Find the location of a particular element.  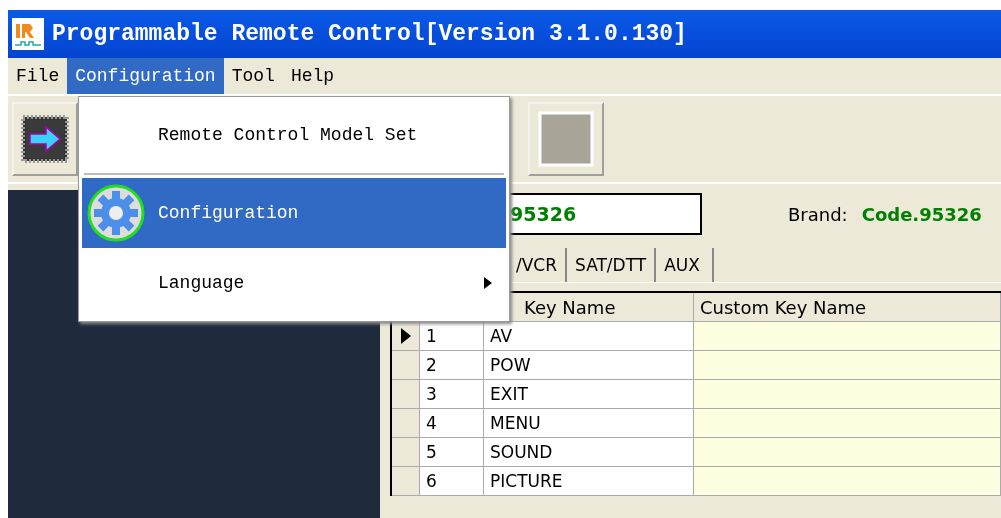

table-cell: 1 is located at coordinates (452, 336).